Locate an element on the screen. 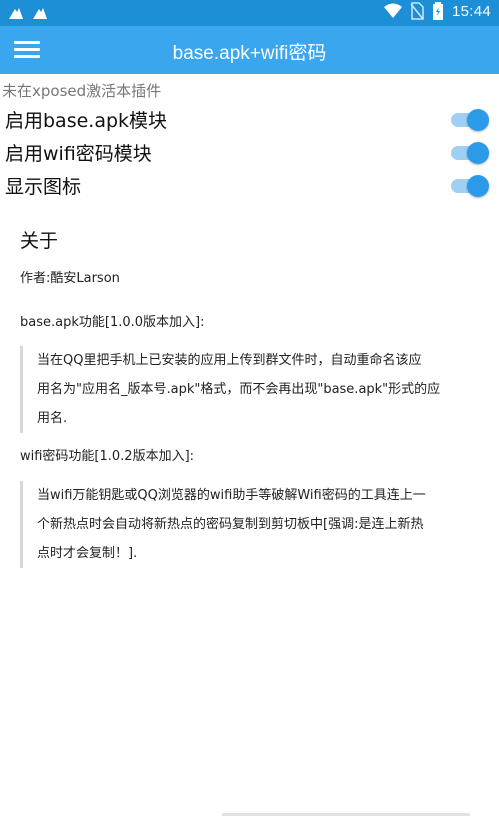 This screenshot has height=817, width=499. feature2-line: 个新热点时会自动将新热点的密码复制到剪切板中[强调:是连上新热 is located at coordinates (230, 524).